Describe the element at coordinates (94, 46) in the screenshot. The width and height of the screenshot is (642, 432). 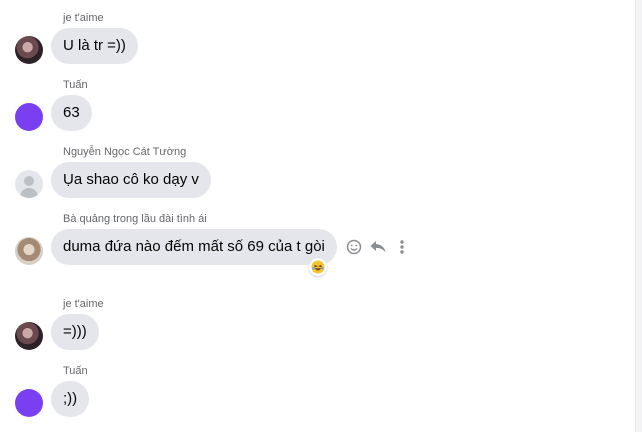
I see `message-bubble: U là tr =))` at that location.